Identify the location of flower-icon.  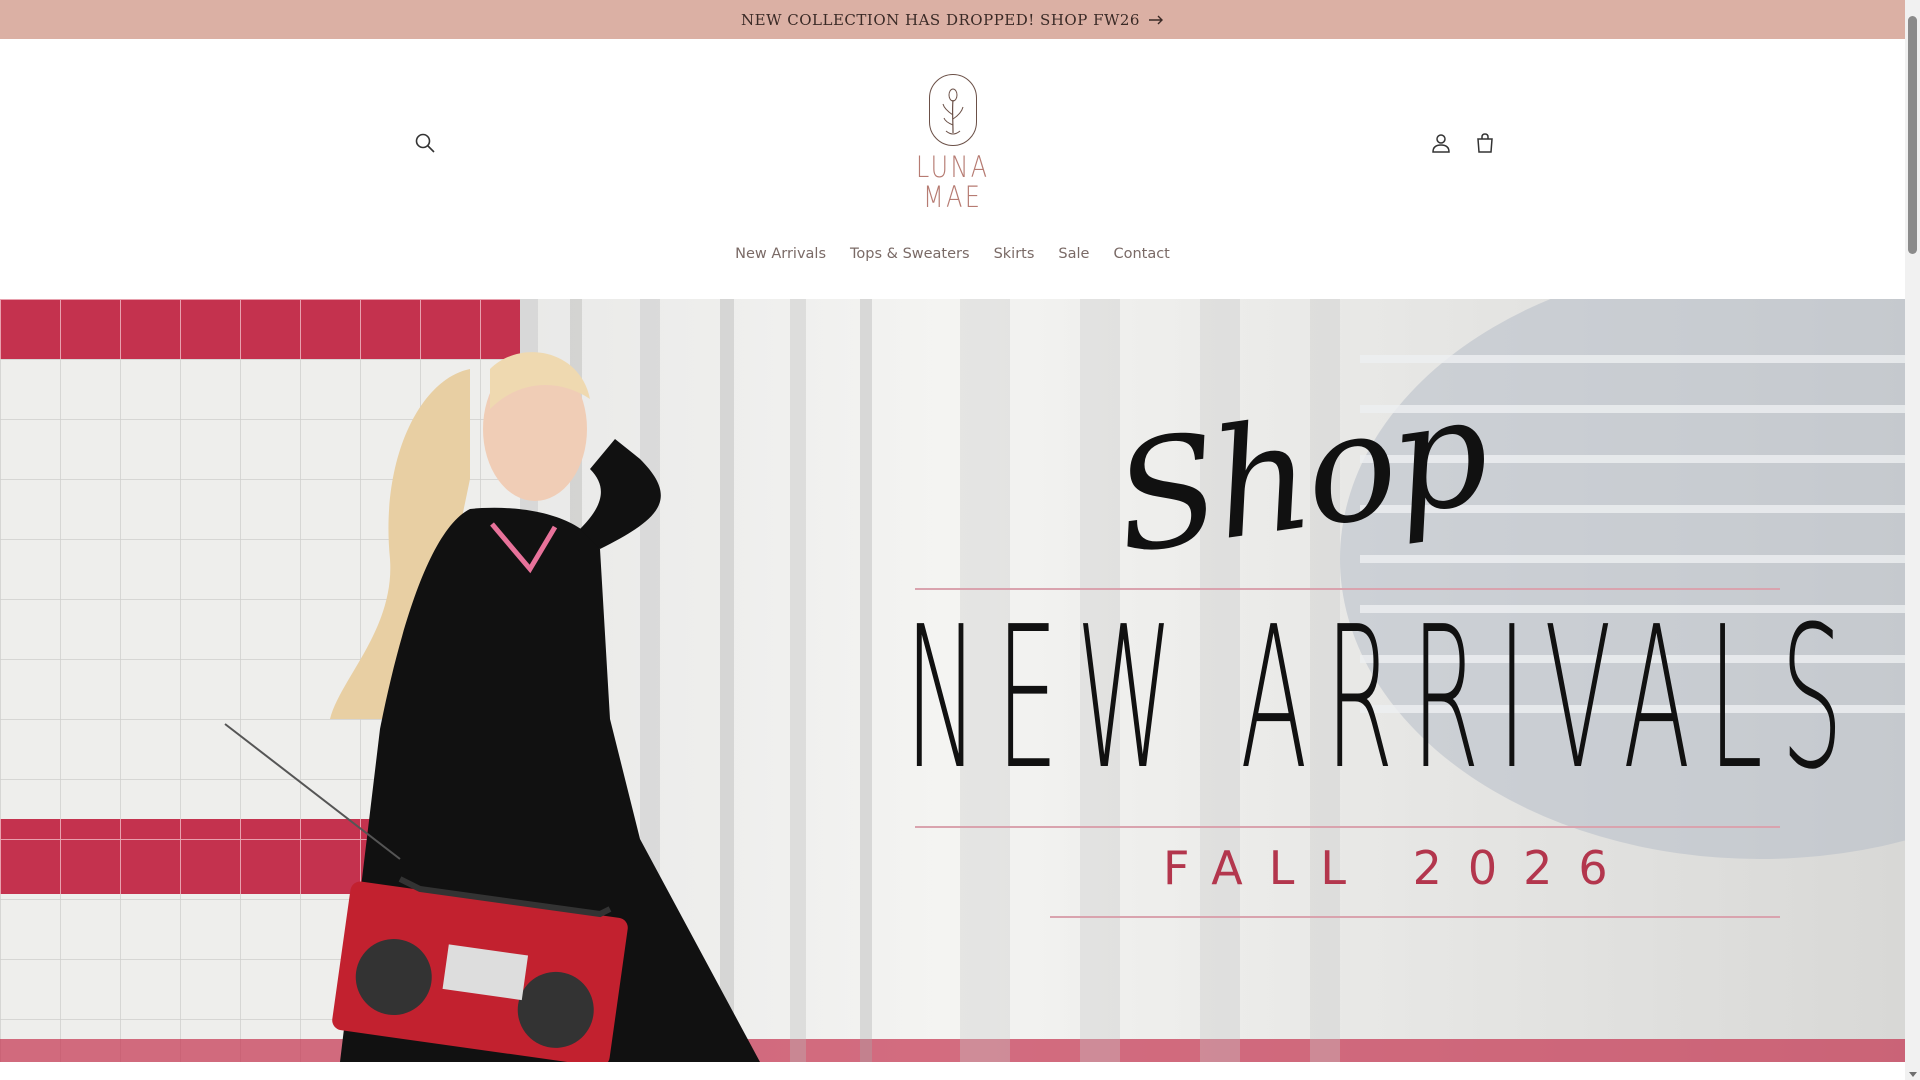
(952, 111).